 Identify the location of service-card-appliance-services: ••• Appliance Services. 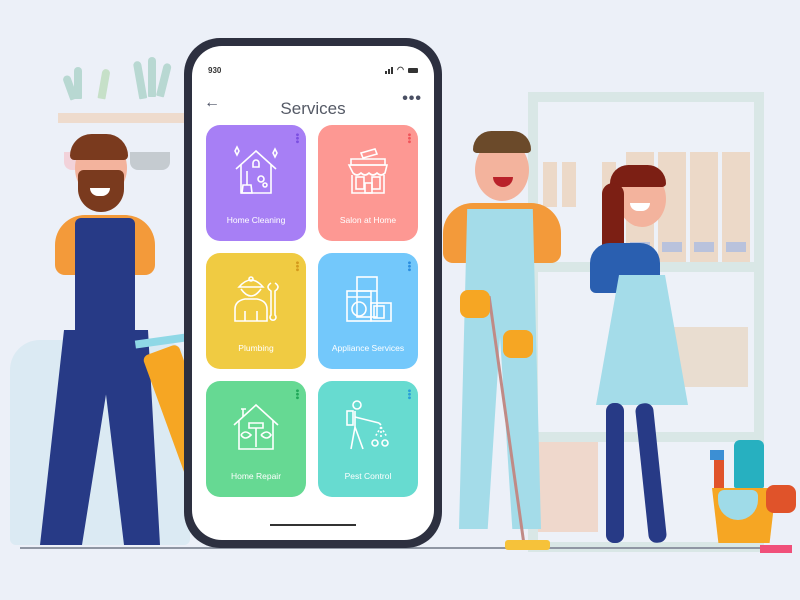
(368, 311).